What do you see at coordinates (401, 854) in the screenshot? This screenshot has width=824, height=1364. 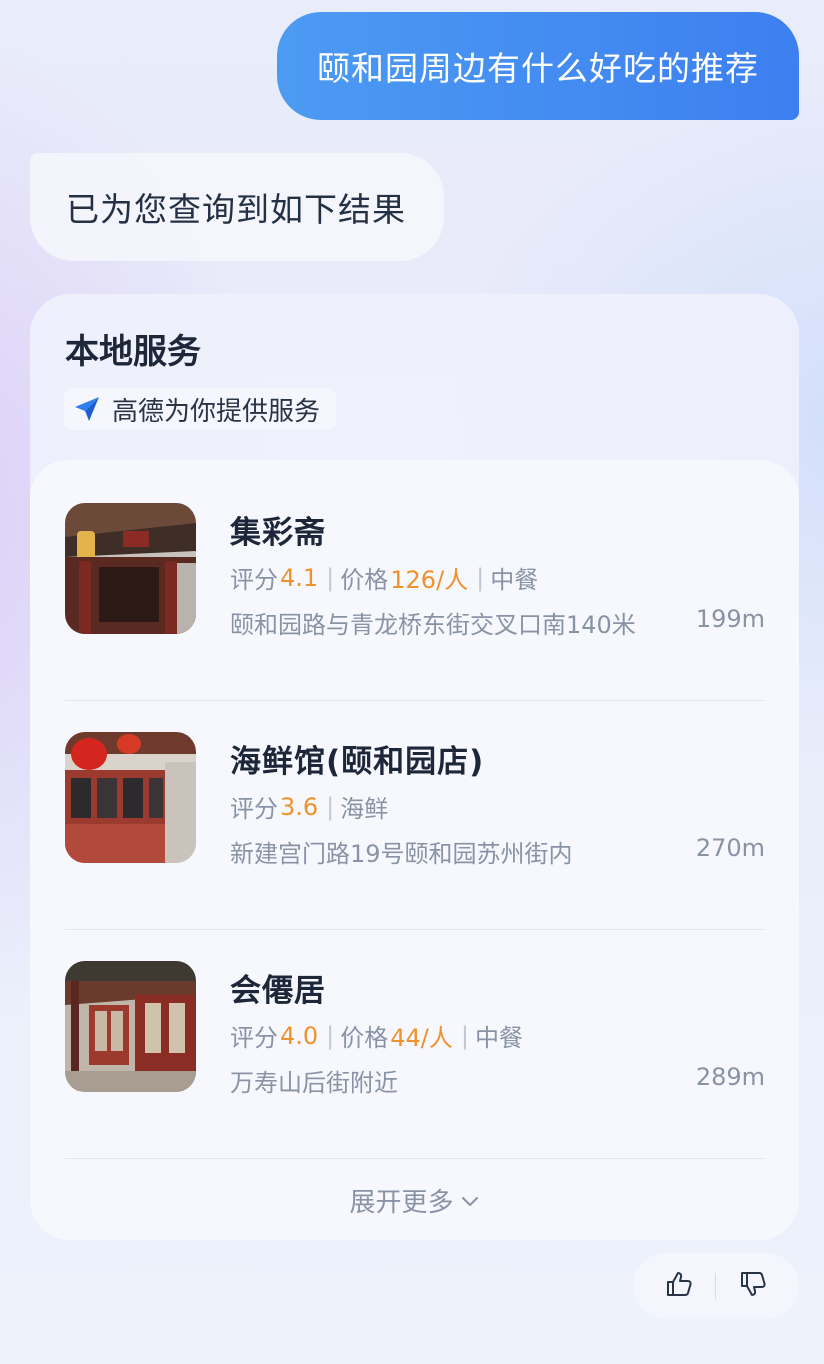 I see `restaurant-address: 新建宫门路19号颐和园苏州街内` at bounding box center [401, 854].